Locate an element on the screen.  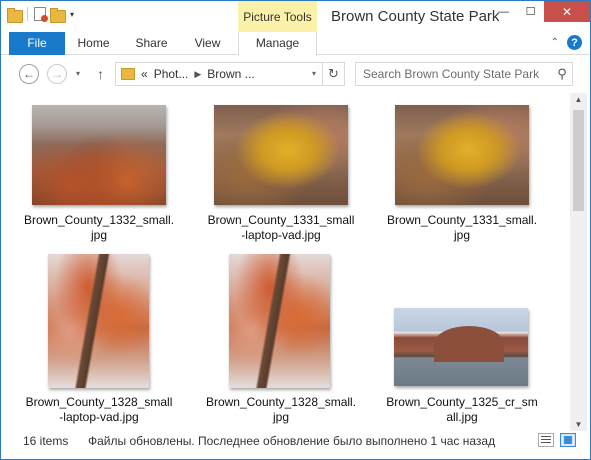
close-button: ✕ is located at coordinates (567, 11).